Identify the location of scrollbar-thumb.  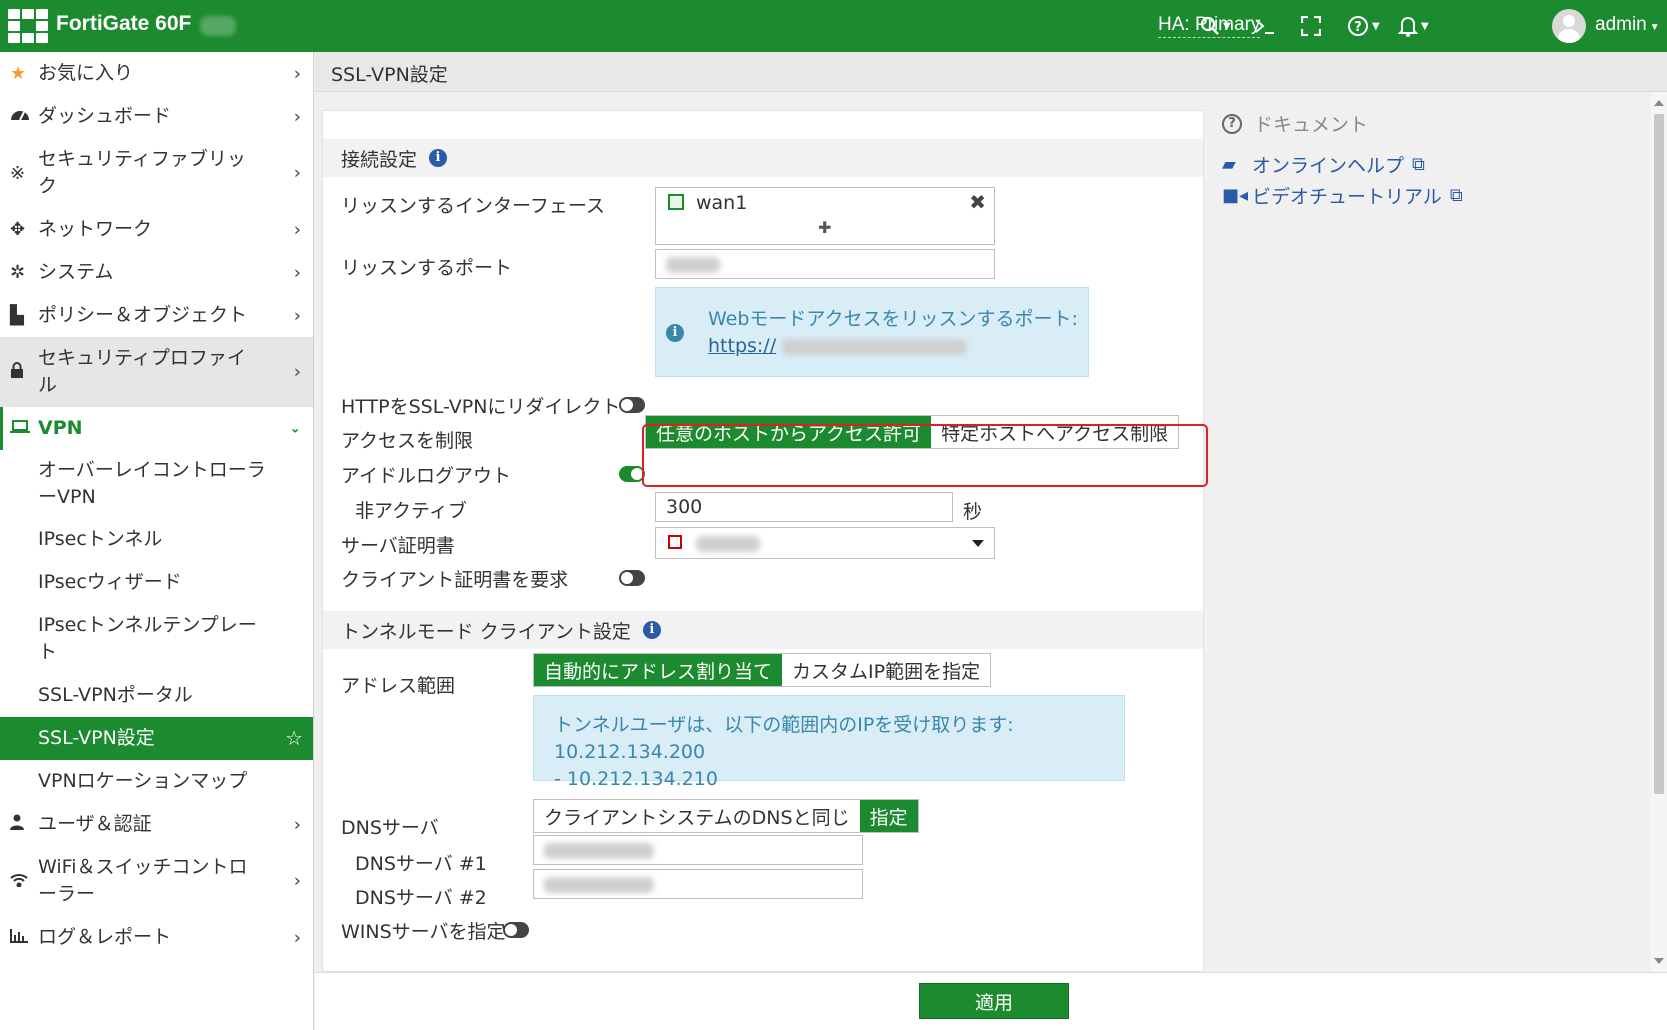
(1659, 454).